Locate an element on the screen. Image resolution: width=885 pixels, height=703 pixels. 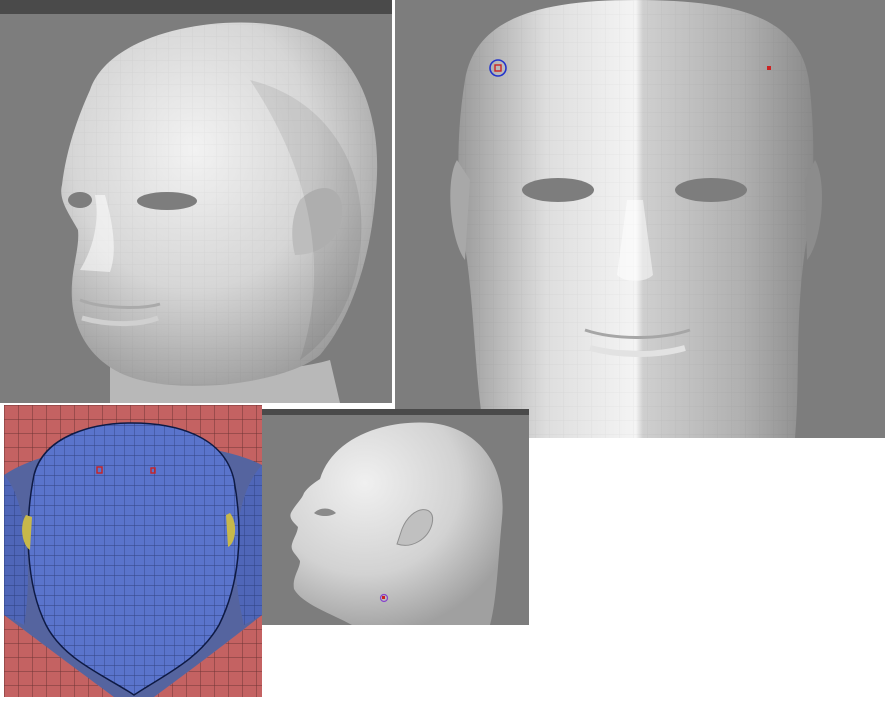
ear-right is located at coordinates (813, 210).